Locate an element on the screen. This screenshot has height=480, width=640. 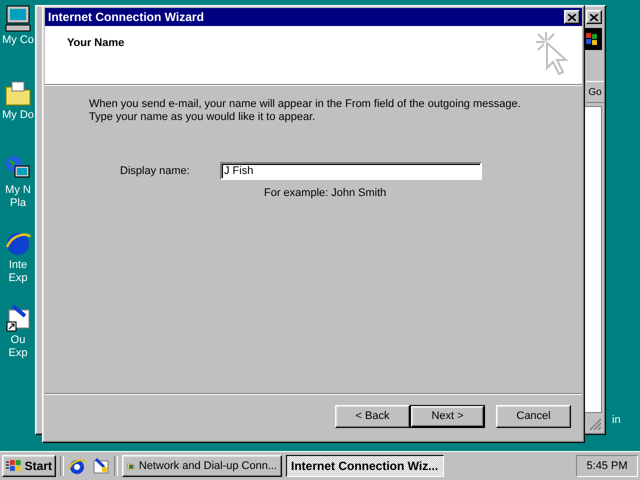
wizard-button: Next > is located at coordinates (447, 416).